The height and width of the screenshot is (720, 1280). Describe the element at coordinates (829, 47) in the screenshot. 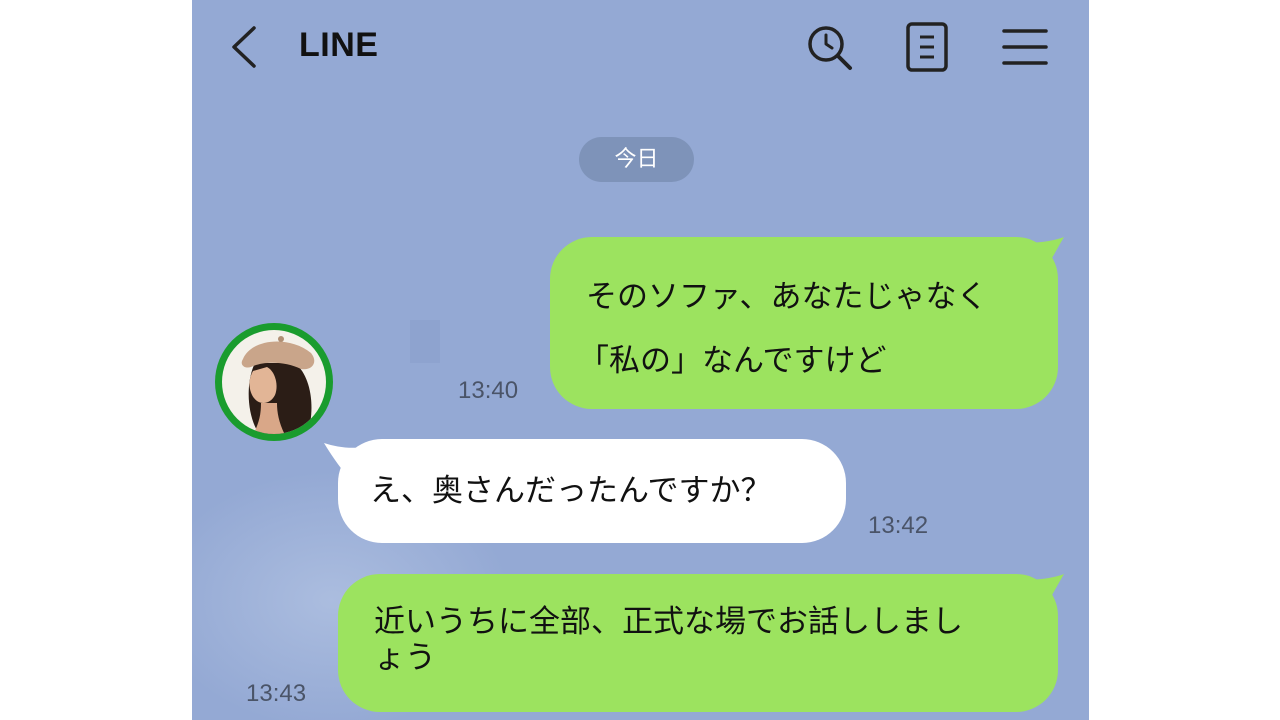

I see `search-icon` at that location.